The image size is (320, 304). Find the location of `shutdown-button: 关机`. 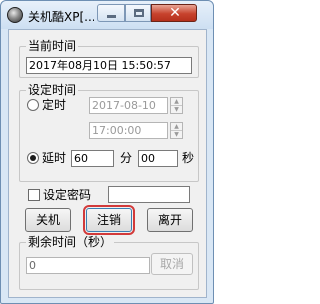

shutdown-button: 关机 is located at coordinates (48, 220).